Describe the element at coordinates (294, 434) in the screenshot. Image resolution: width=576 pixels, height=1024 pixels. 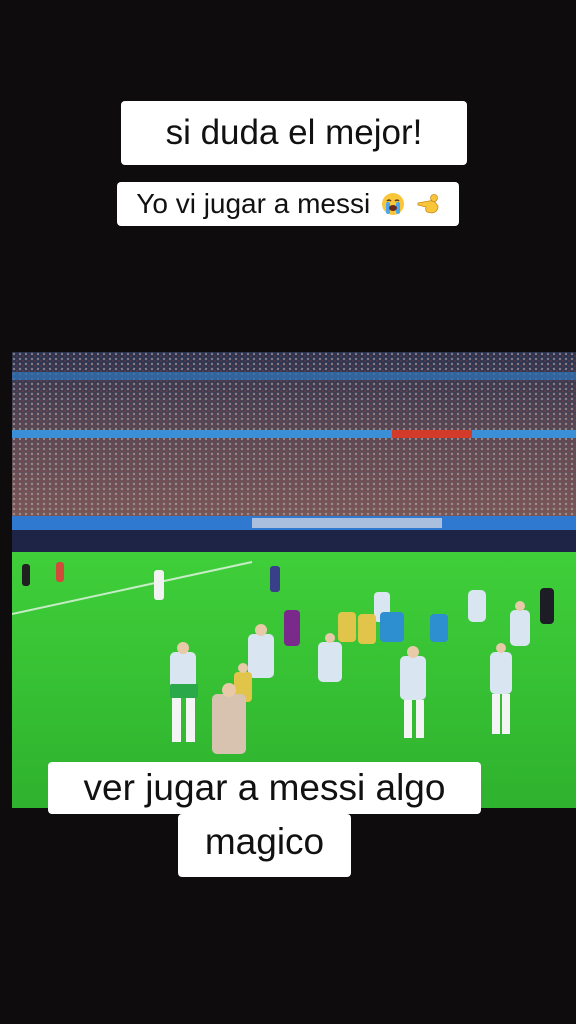
I see `middle-led-banner` at that location.